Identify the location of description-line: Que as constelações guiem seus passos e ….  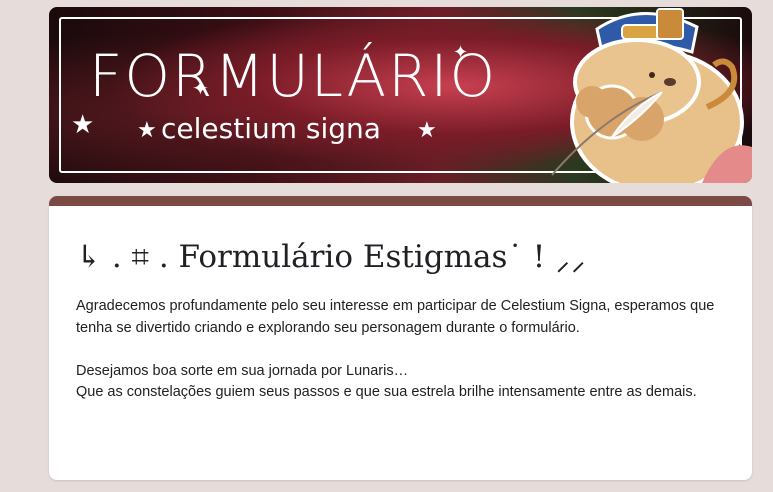
(386, 392).